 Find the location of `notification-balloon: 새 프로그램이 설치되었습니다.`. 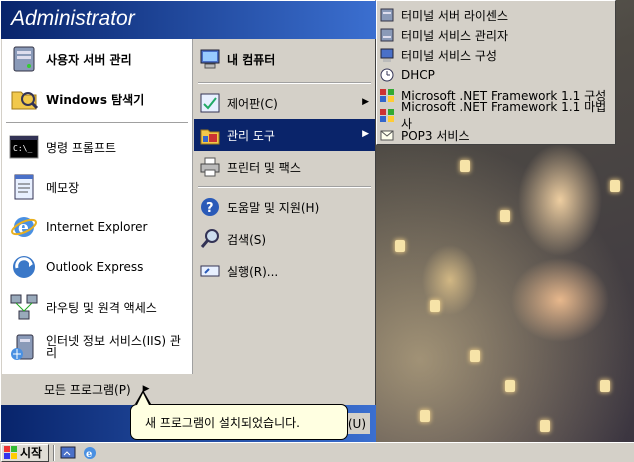

notification-balloon: 새 프로그램이 설치되었습니다. is located at coordinates (239, 422).